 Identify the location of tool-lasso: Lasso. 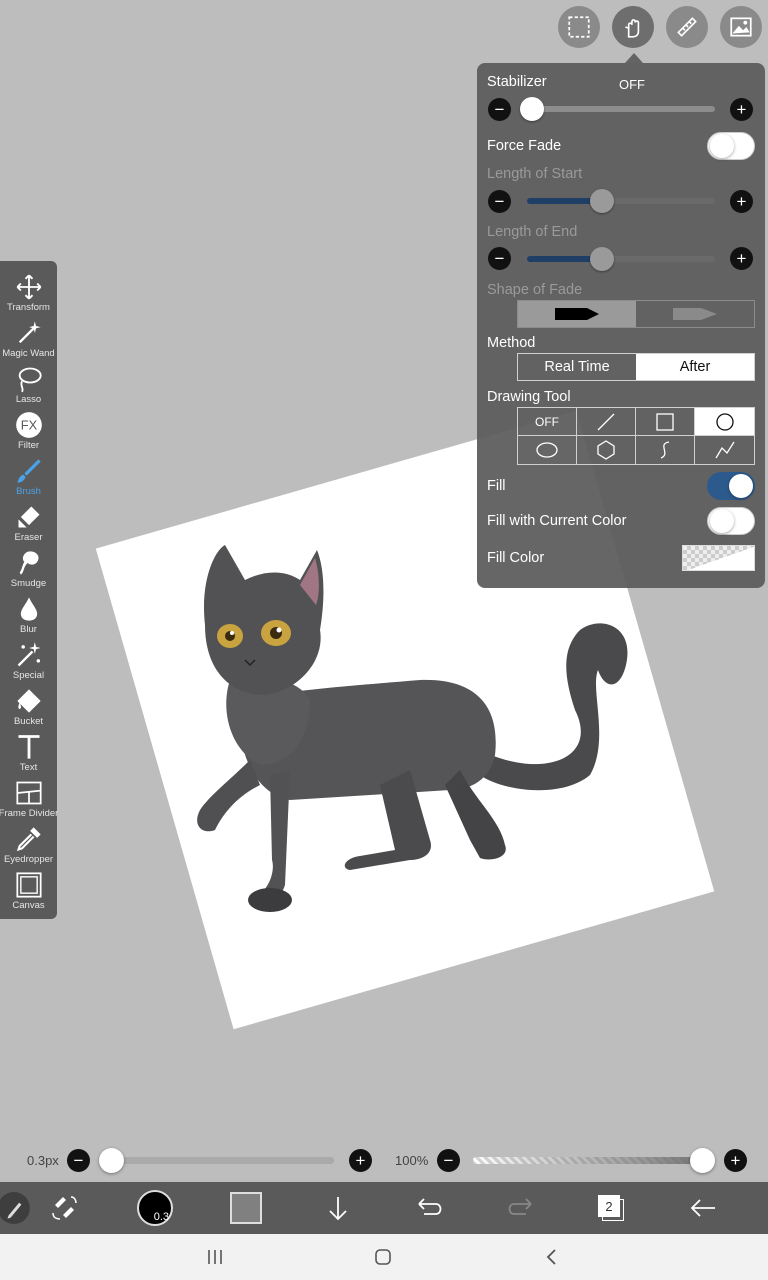
(28, 386).